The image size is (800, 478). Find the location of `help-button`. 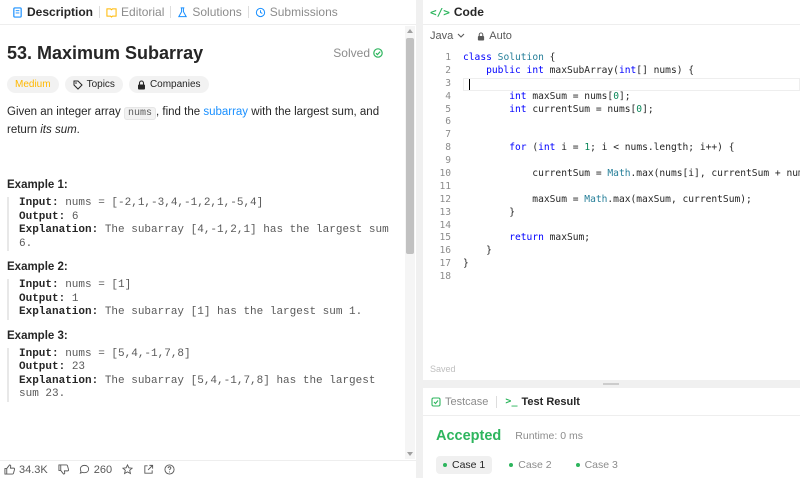

help-button is located at coordinates (169, 469).